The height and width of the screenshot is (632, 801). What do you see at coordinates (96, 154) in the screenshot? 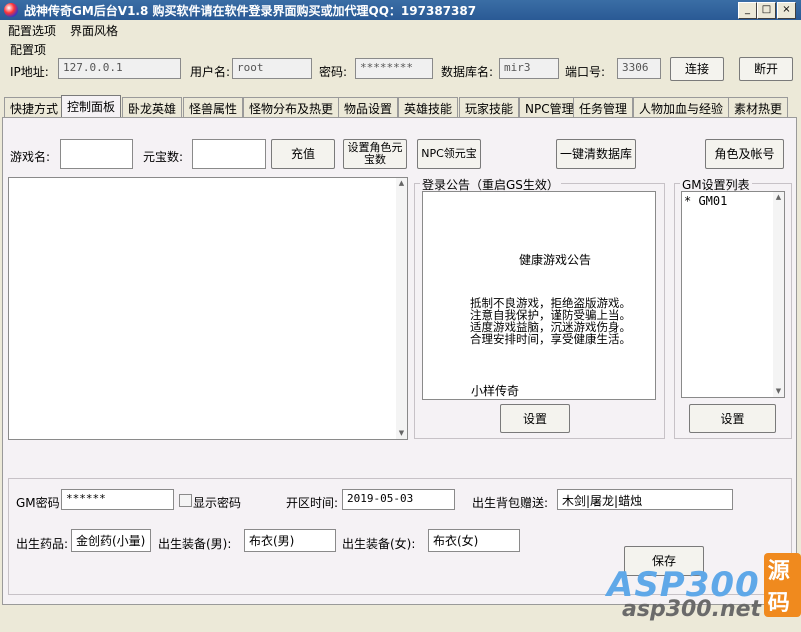
I see `game-name-input` at bounding box center [96, 154].